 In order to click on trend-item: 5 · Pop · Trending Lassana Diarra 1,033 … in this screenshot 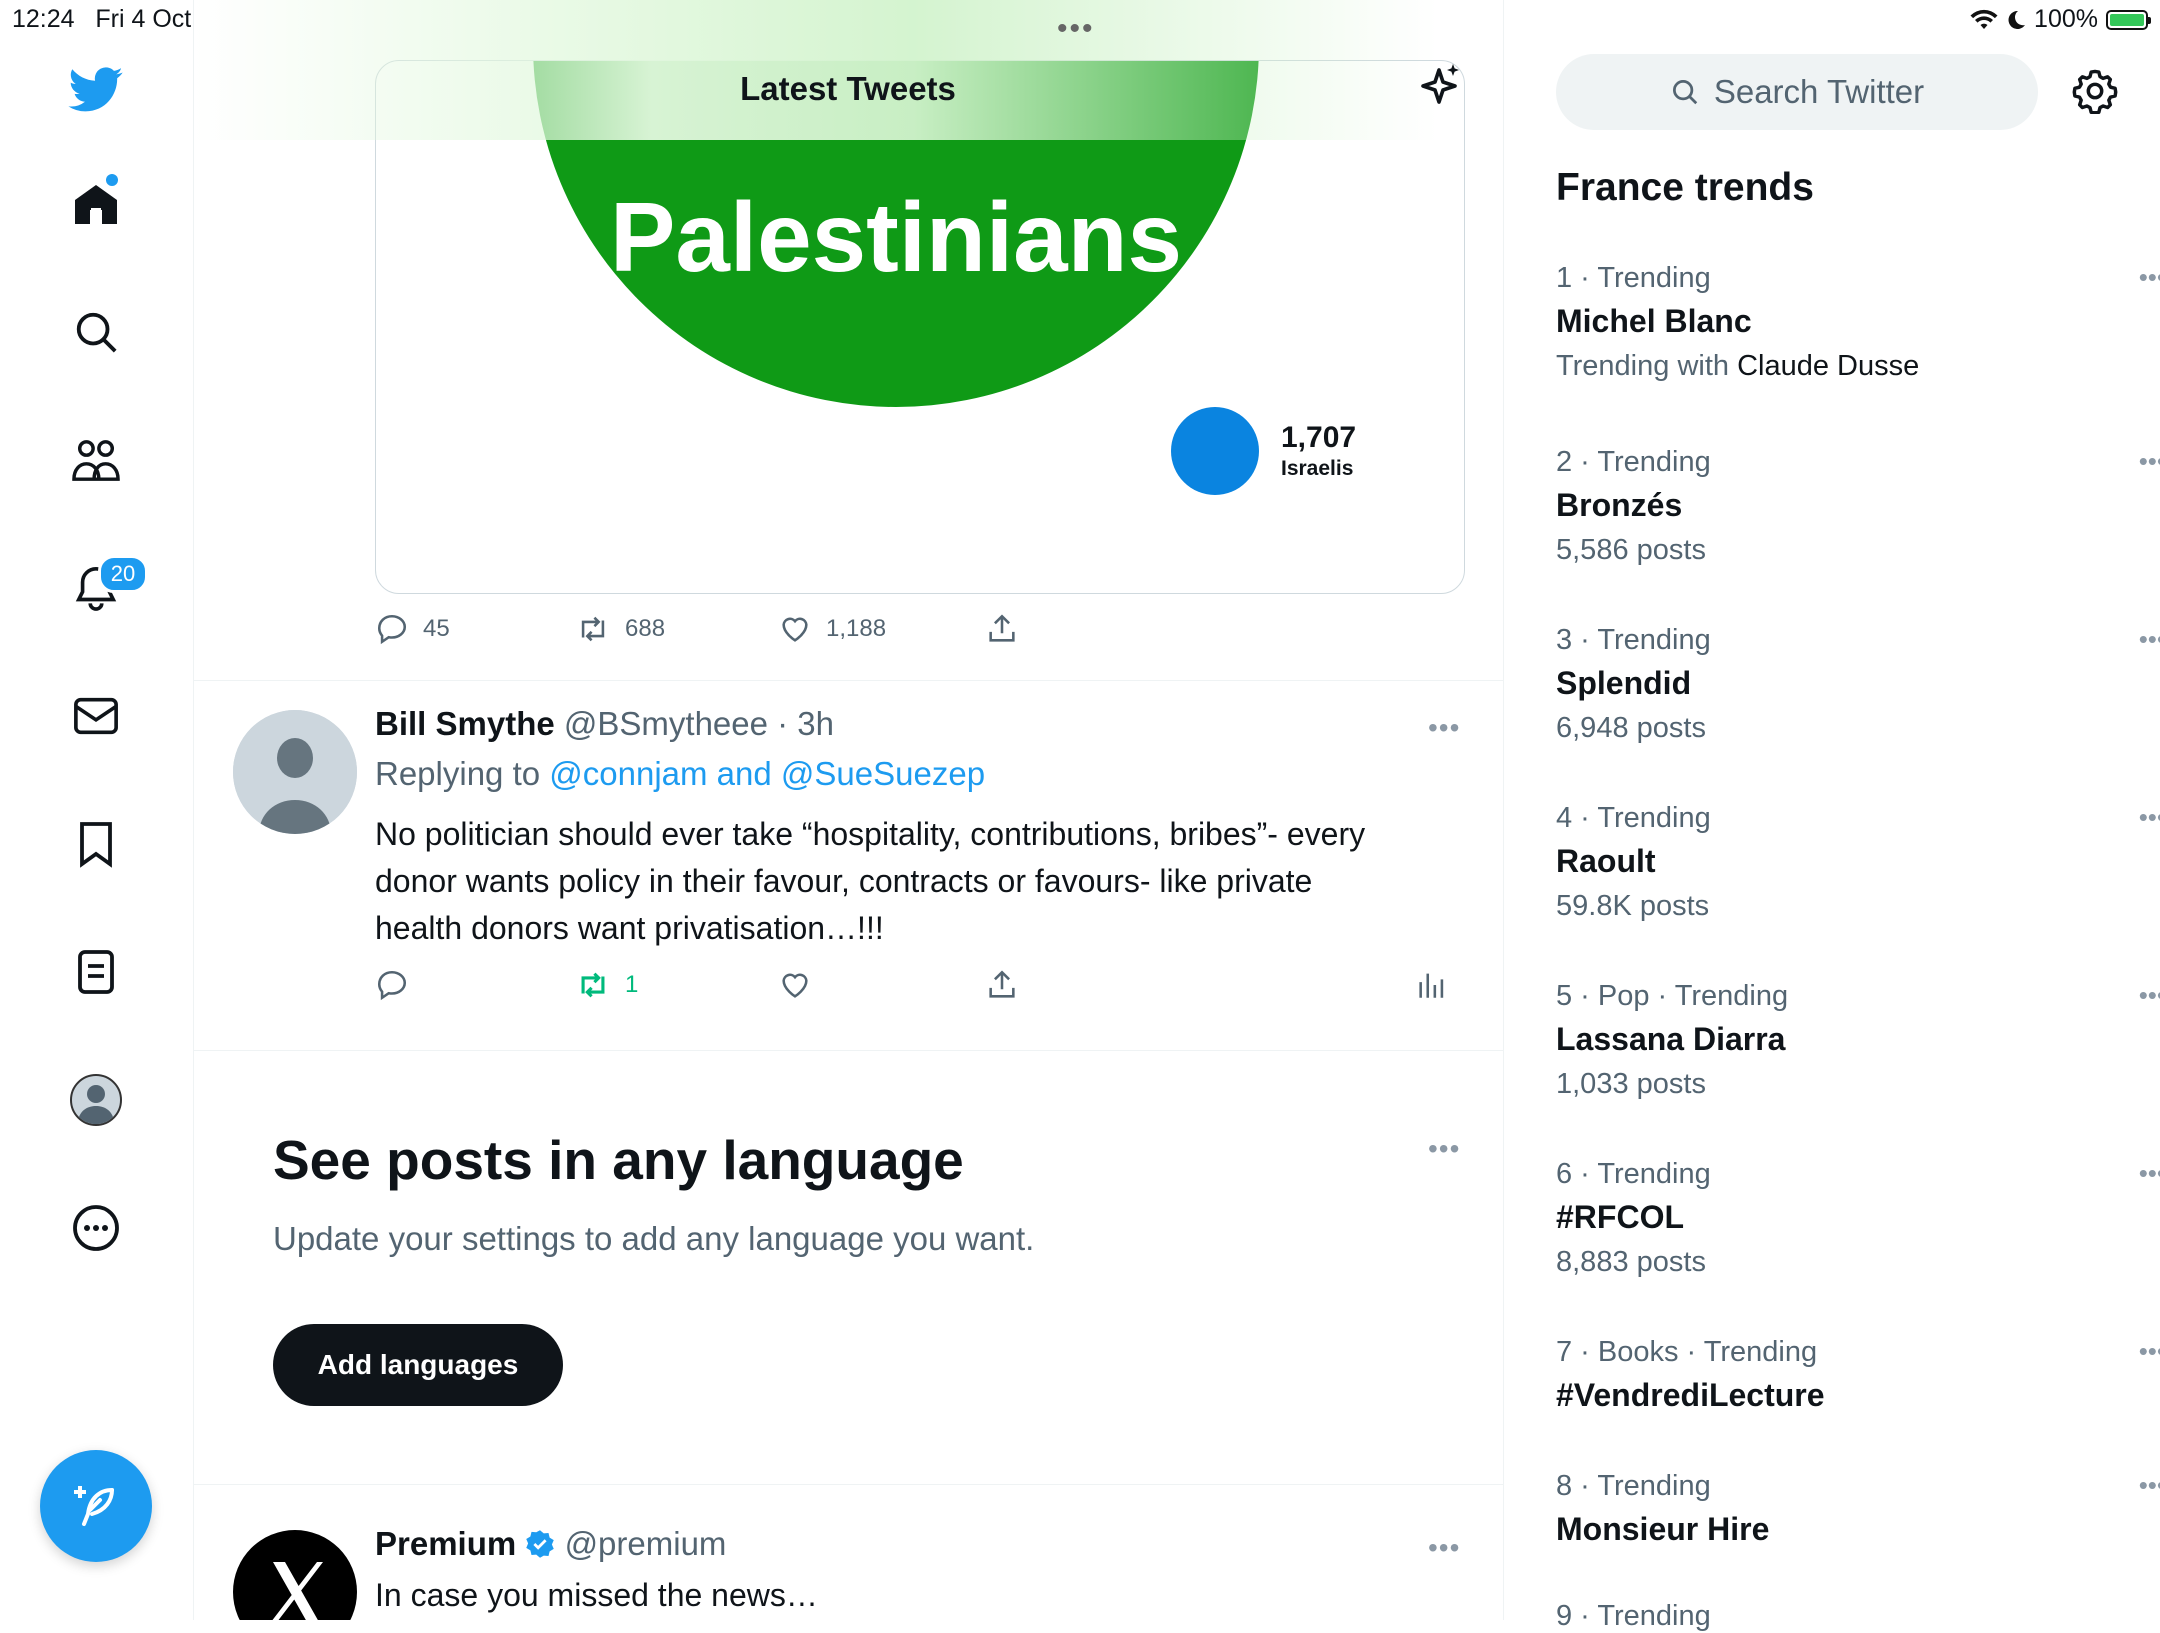, I will do `click(1858, 1040)`.